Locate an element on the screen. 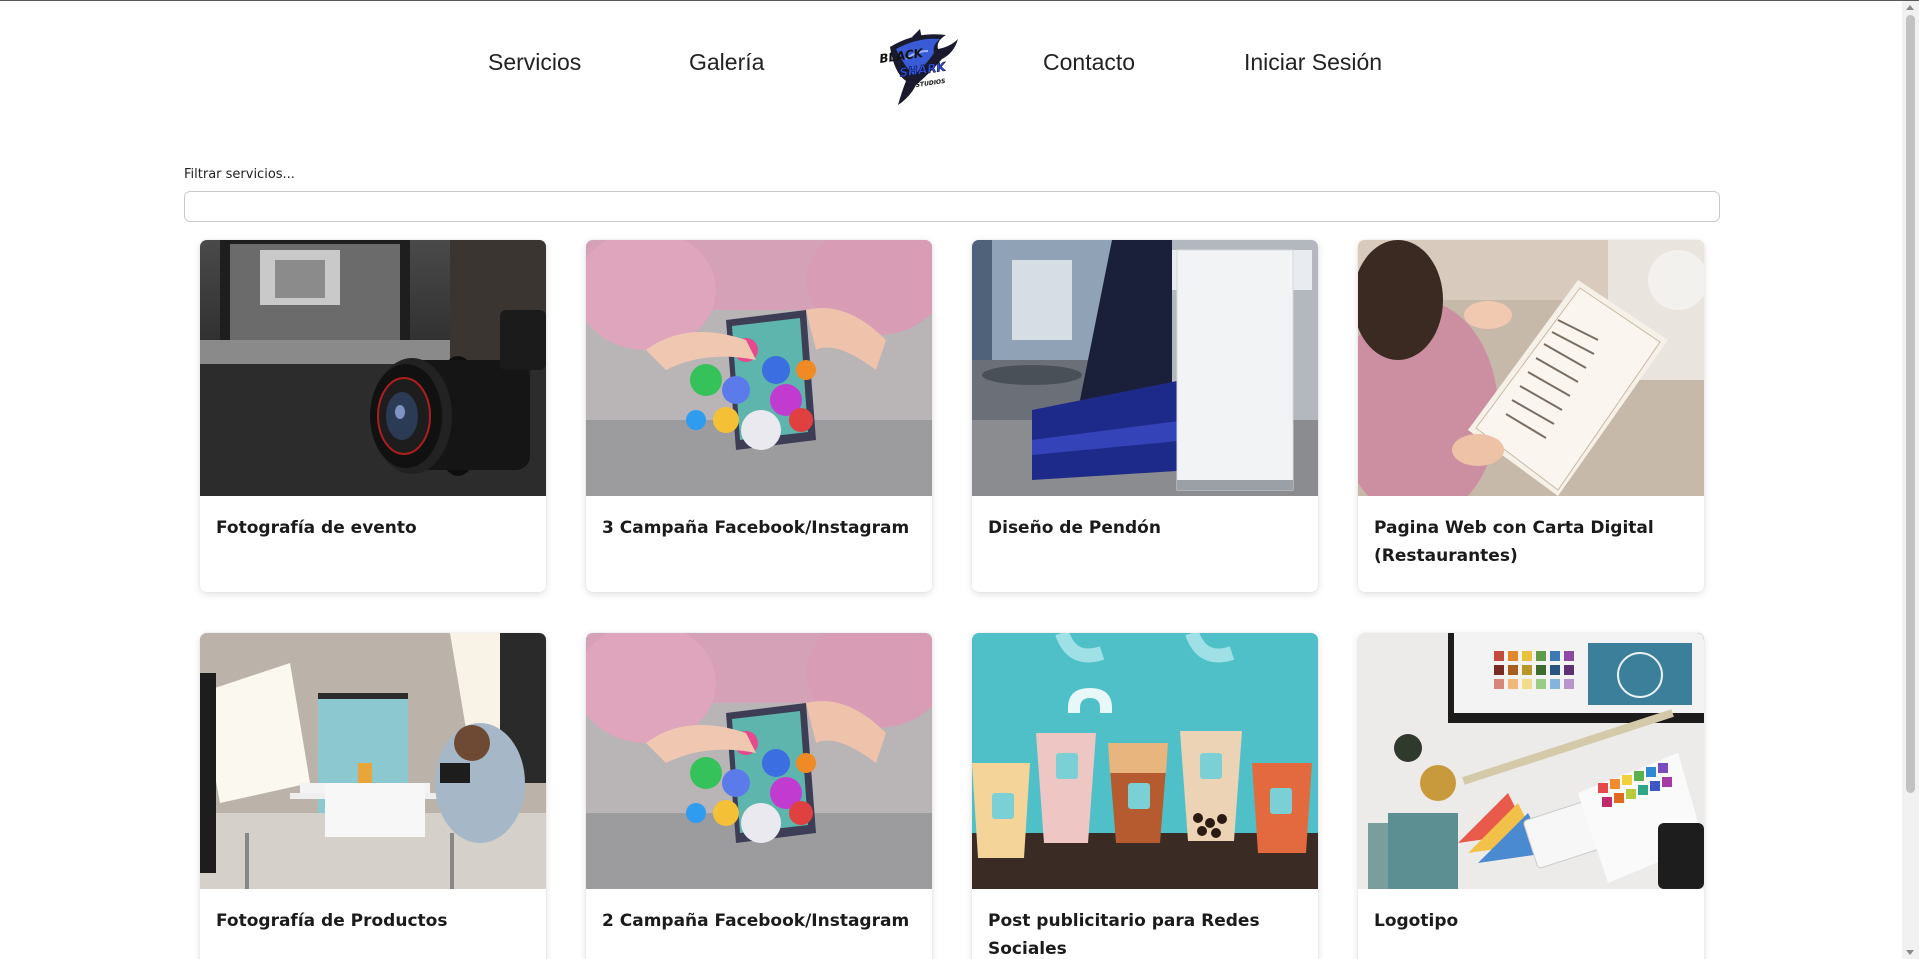  service-card: Diseño de Pendón is located at coordinates (1145, 416).